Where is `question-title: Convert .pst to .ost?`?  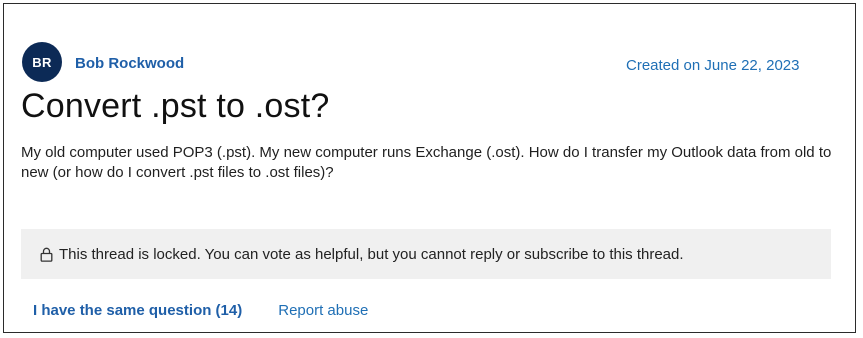
question-title: Convert .pst to .ost? is located at coordinates (175, 106).